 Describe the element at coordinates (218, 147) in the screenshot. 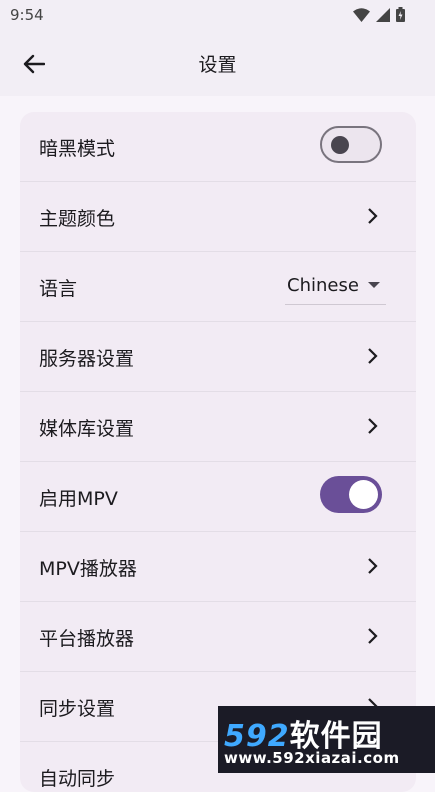

I see `setting-dark-mode: 暗黑模式` at that location.